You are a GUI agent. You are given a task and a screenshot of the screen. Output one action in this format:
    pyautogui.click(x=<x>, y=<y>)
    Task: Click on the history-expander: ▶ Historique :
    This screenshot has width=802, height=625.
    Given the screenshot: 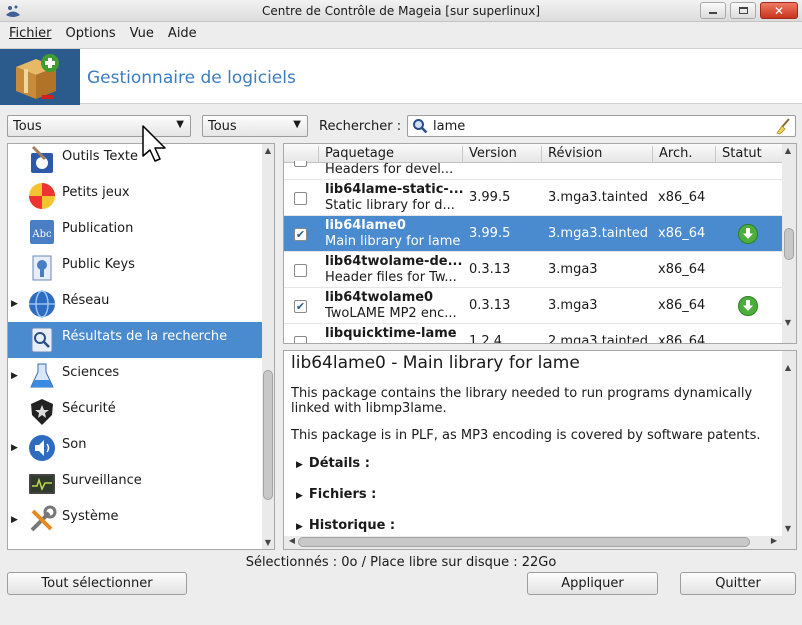 What is the action you would take?
    pyautogui.click(x=345, y=525)
    